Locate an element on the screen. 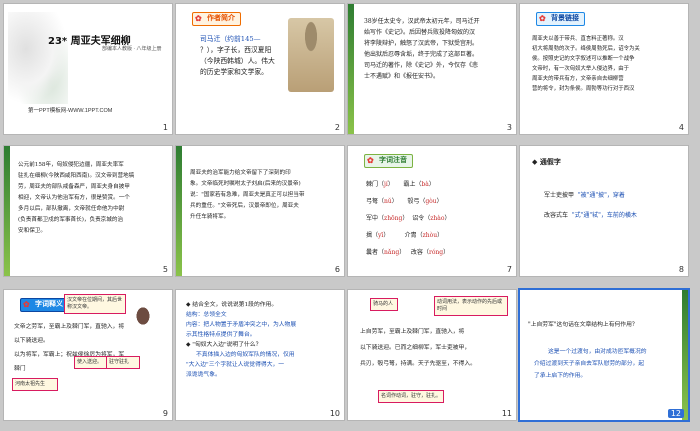 The image size is (700, 431). slide-number: 5 is located at coordinates (165, 269).